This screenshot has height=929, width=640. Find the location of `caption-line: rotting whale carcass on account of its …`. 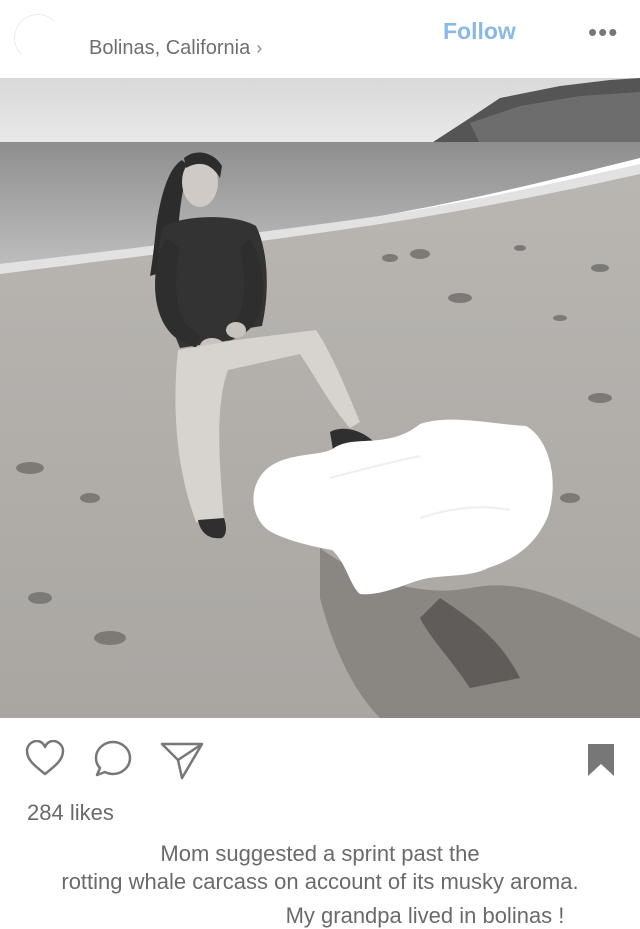

caption-line: rotting whale carcass on account of its … is located at coordinates (320, 881).